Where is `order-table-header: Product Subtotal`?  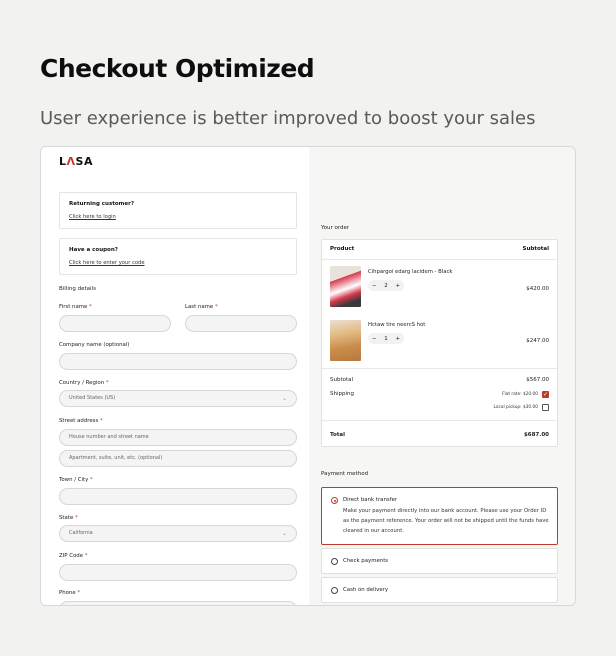
order-table-header: Product Subtotal is located at coordinates (439, 249).